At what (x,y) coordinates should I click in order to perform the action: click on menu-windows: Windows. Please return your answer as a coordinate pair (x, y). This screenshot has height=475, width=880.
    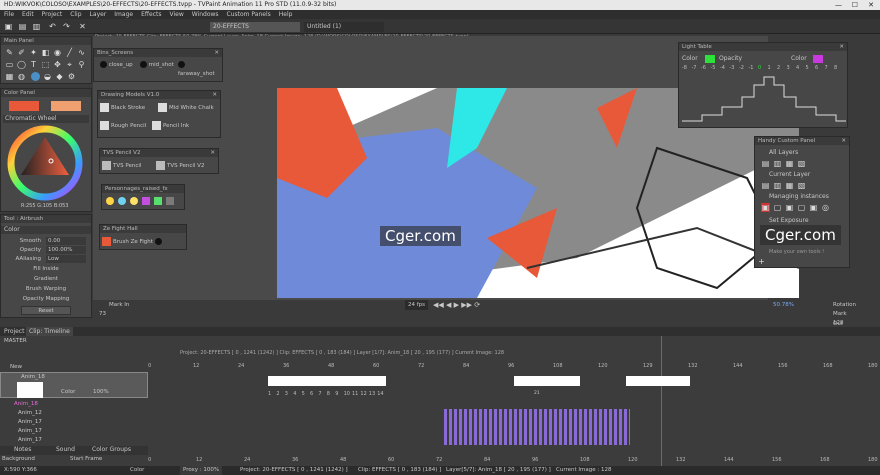
    Looking at the image, I should click on (205, 14).